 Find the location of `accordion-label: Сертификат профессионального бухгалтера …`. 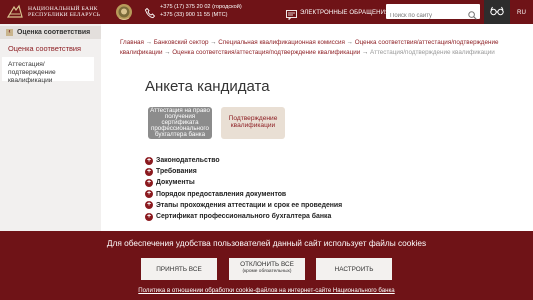

accordion-label: Сертификат профессионального бухгалтера … is located at coordinates (244, 217).